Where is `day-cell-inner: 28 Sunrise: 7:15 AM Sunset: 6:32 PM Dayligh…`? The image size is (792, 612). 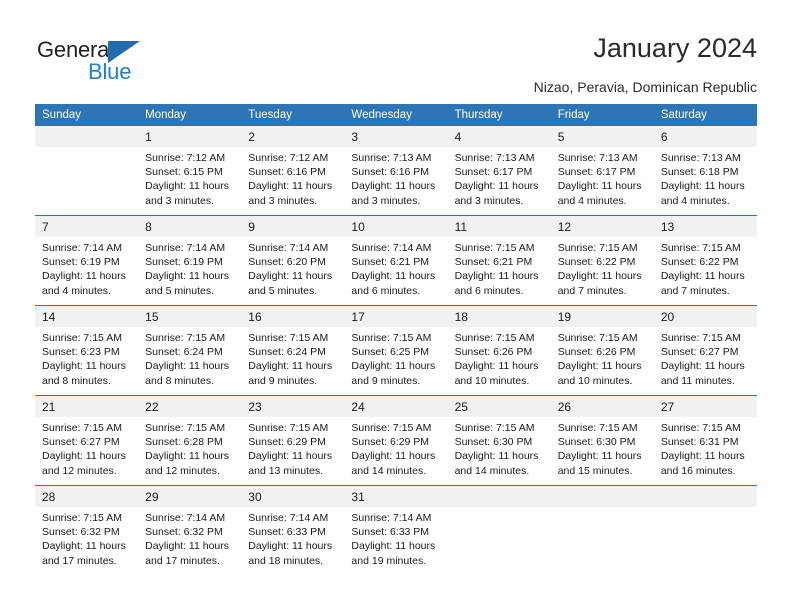 day-cell-inner: 28 Sunrise: 7:15 AM Sunset: 6:32 PM Dayligh… is located at coordinates (87, 527).